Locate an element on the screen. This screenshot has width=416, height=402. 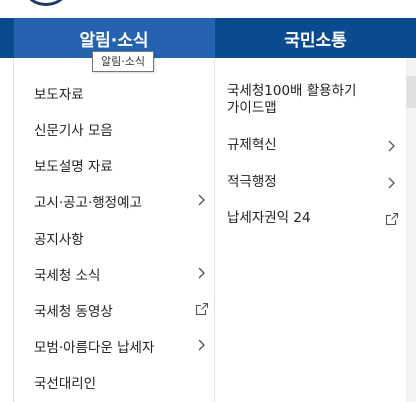
menu-item-news-articles: 신문기사 모음 is located at coordinates (121, 129).